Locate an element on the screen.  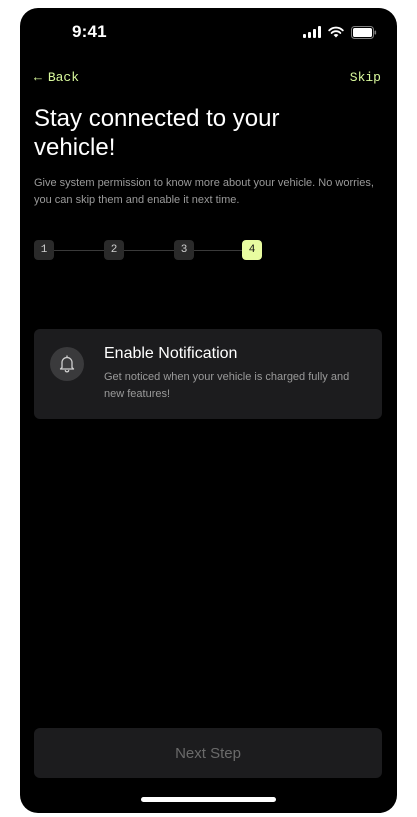
home-indicator is located at coordinates (208, 799).